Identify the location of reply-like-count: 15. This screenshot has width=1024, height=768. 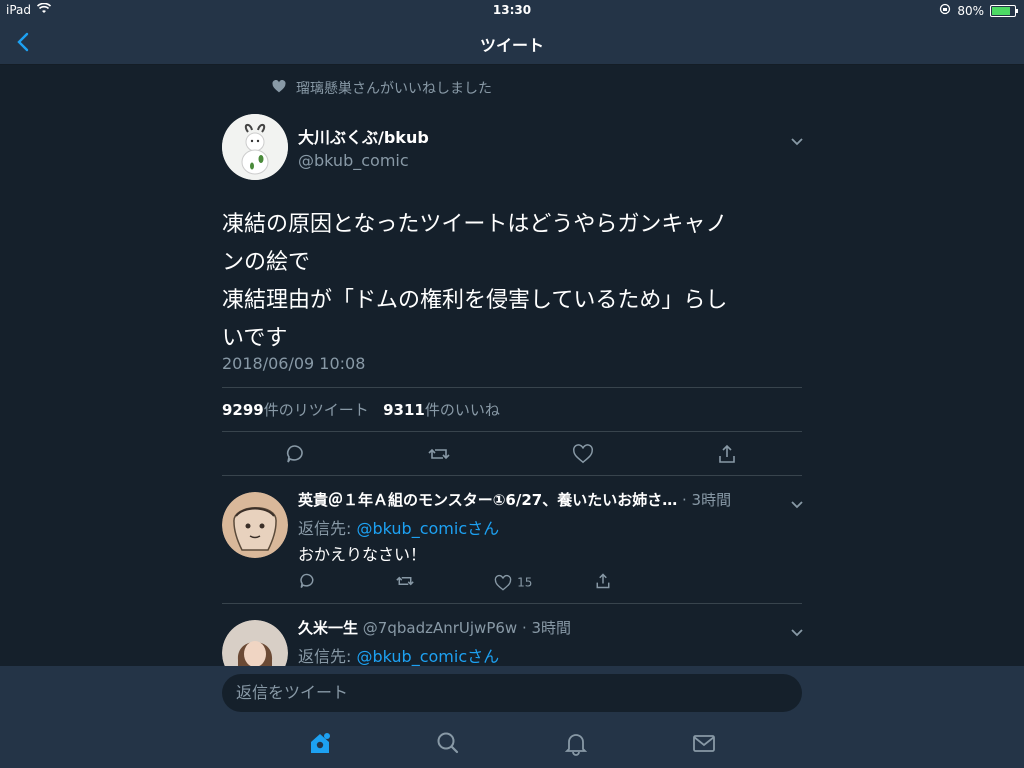
(525, 582).